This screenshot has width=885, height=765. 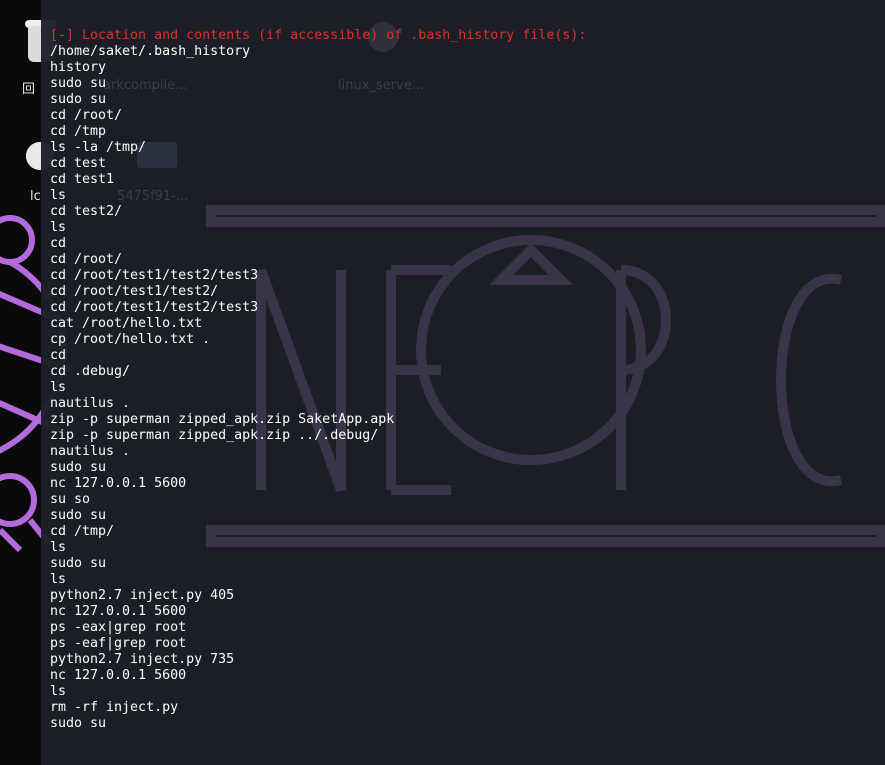 What do you see at coordinates (98, 147) in the screenshot?
I see `history-line: ls -la /tmp/` at bounding box center [98, 147].